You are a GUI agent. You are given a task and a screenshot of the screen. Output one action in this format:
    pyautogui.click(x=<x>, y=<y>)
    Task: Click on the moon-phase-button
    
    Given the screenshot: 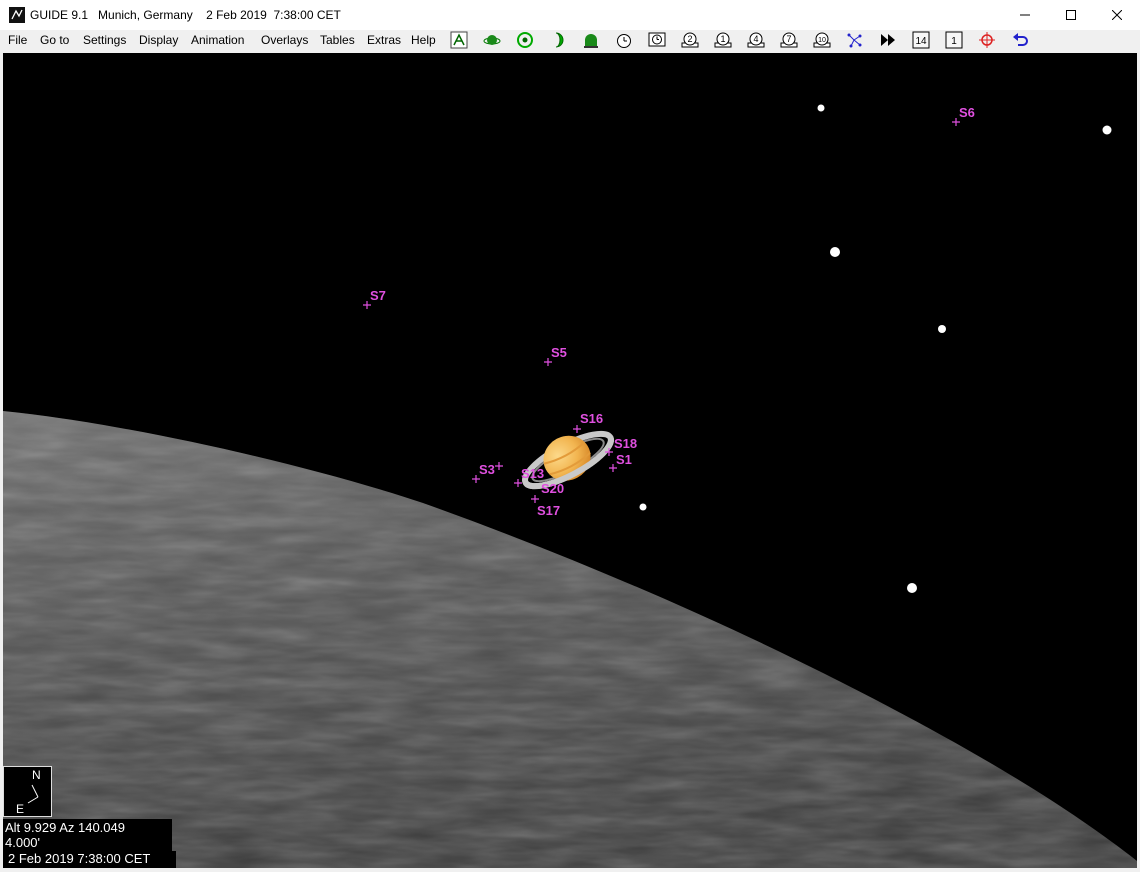 What is the action you would take?
    pyautogui.click(x=558, y=40)
    